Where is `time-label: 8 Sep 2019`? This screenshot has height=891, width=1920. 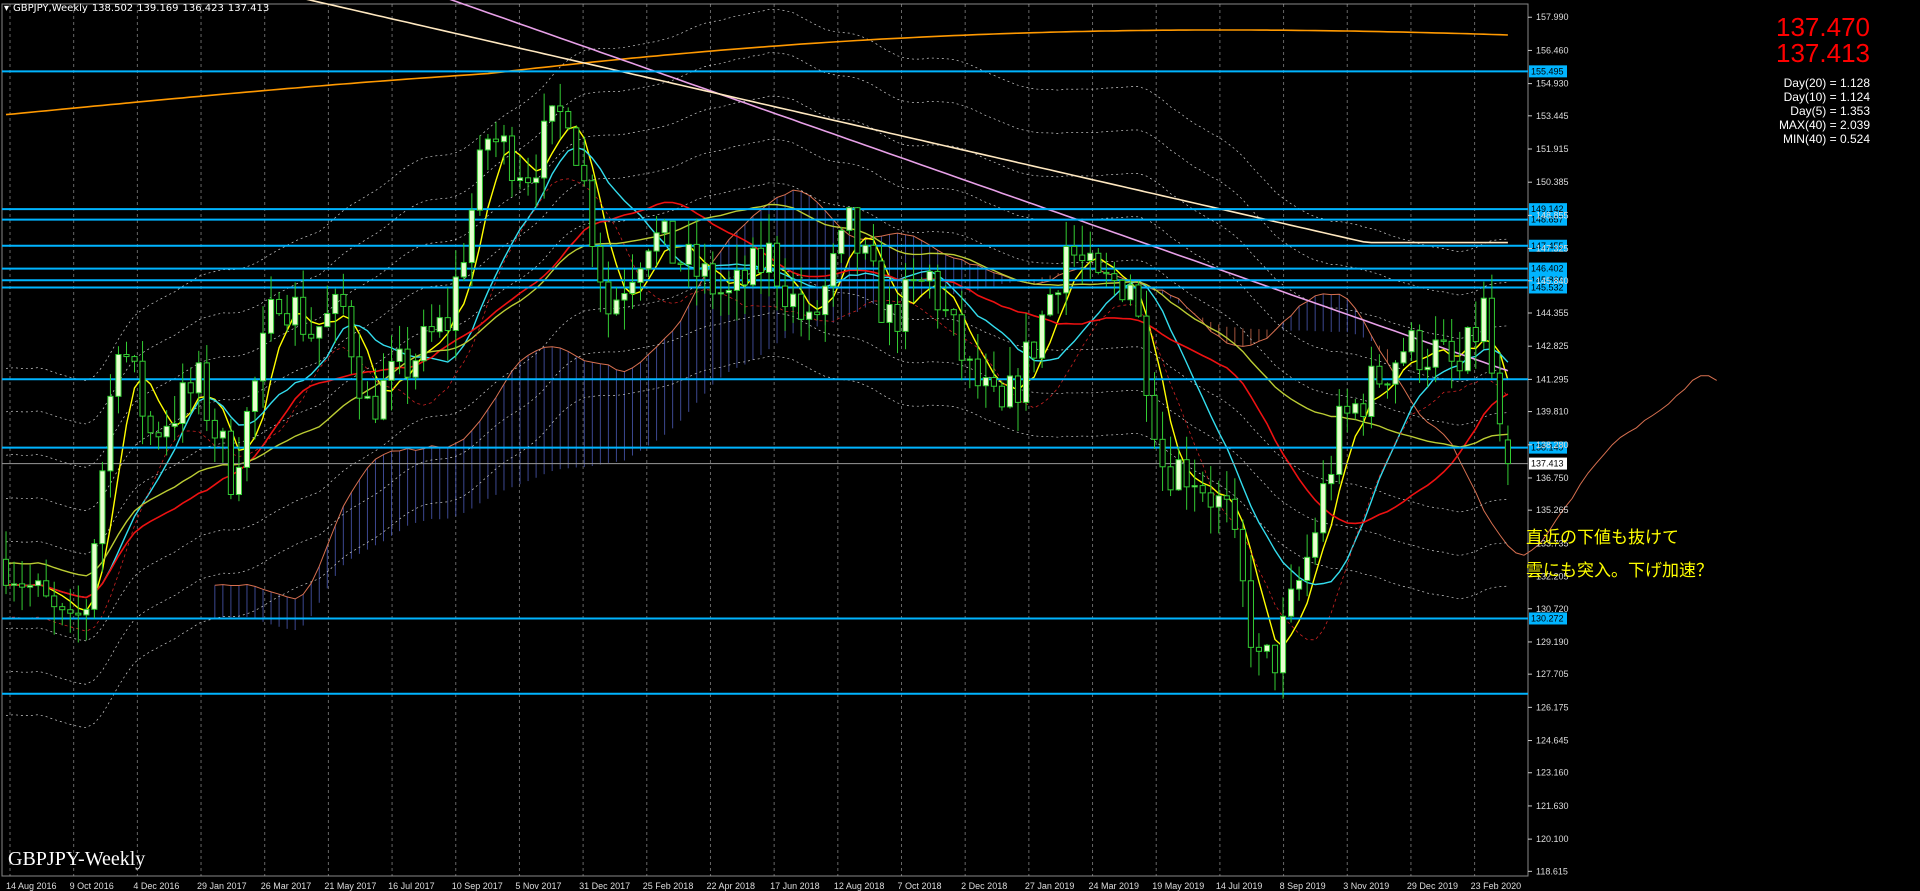 time-label: 8 Sep 2019 is located at coordinates (1303, 886).